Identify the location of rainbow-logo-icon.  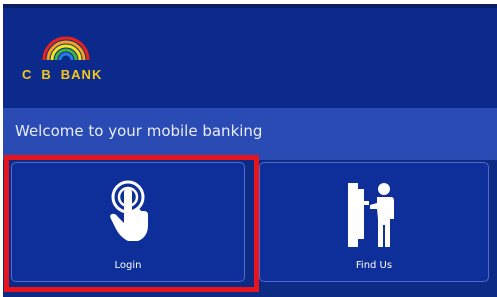
(66, 48).